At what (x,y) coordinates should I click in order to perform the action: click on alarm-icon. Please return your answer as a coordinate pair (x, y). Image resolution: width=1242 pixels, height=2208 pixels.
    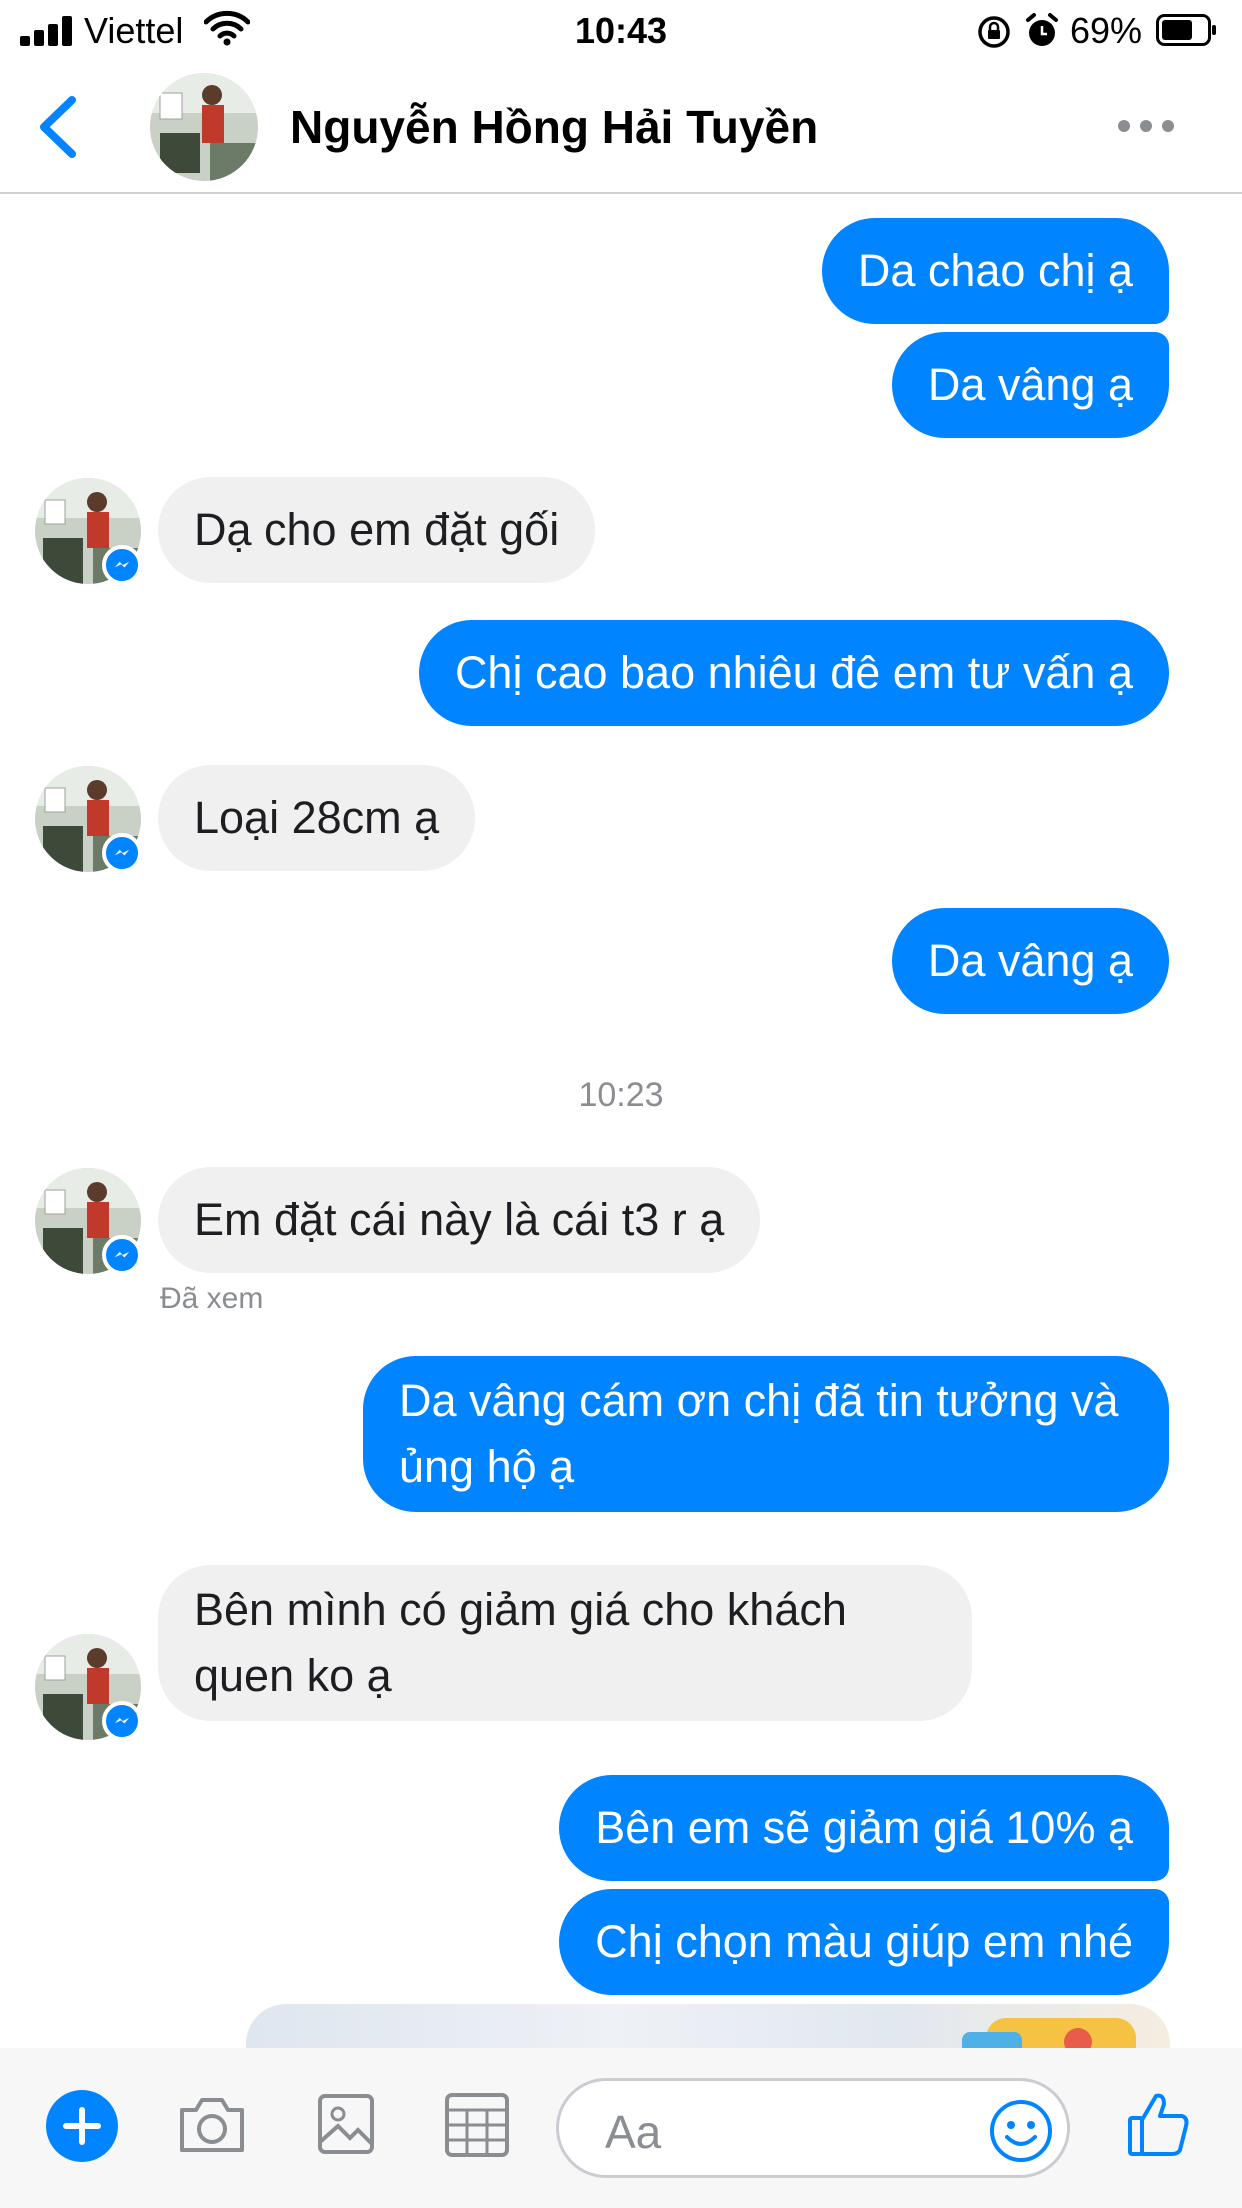
    Looking at the image, I should click on (1042, 29).